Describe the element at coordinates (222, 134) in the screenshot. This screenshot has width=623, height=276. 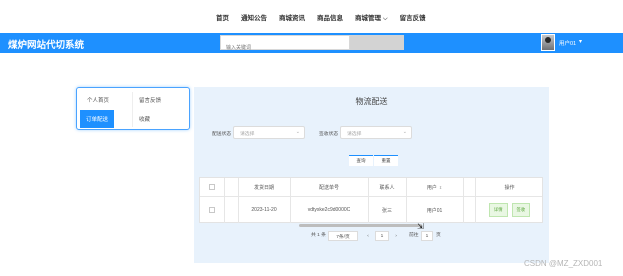
I see `filter-delivery-status-label: 配送状态` at that location.